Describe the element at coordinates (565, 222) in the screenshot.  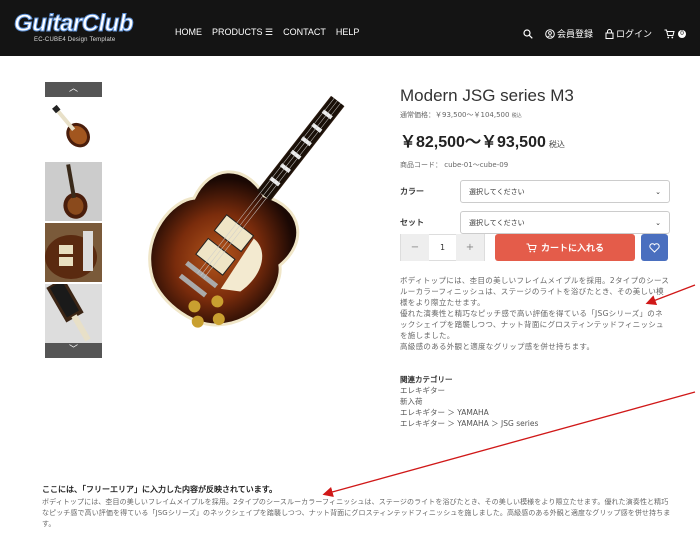
I see `set-select: 選択してください ⌄` at that location.